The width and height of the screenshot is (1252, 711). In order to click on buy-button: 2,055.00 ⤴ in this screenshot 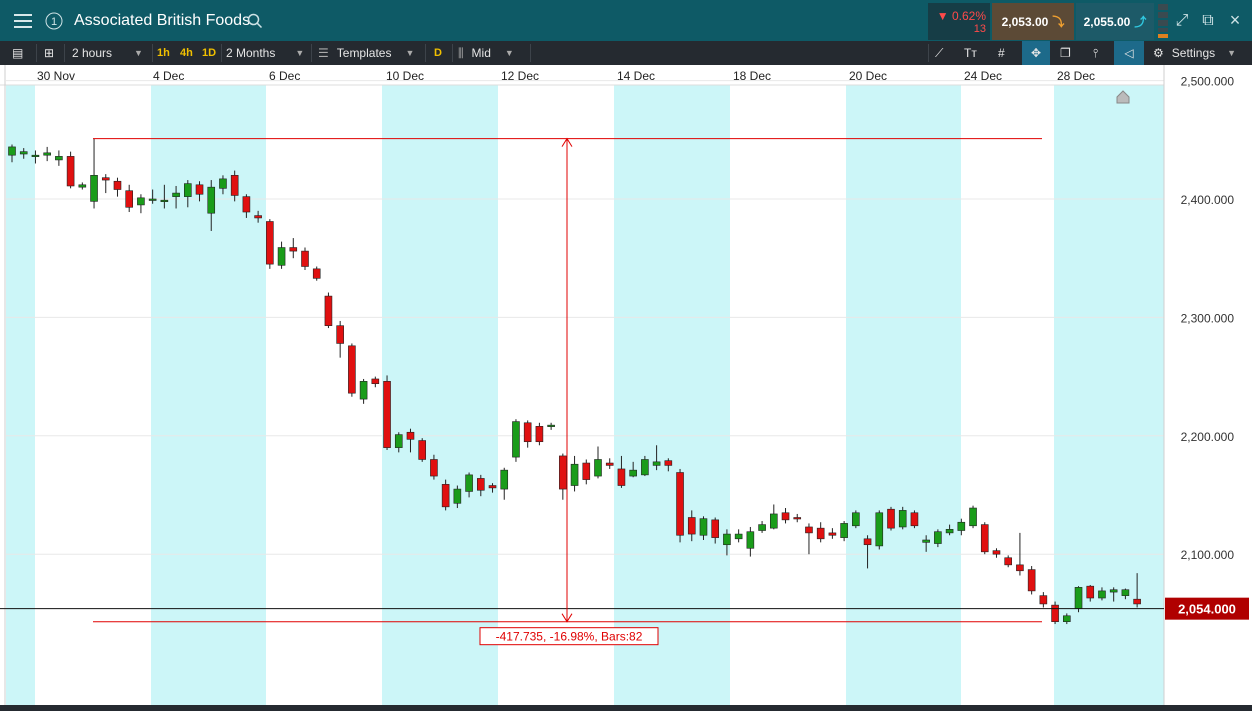, I will do `click(1115, 21)`.